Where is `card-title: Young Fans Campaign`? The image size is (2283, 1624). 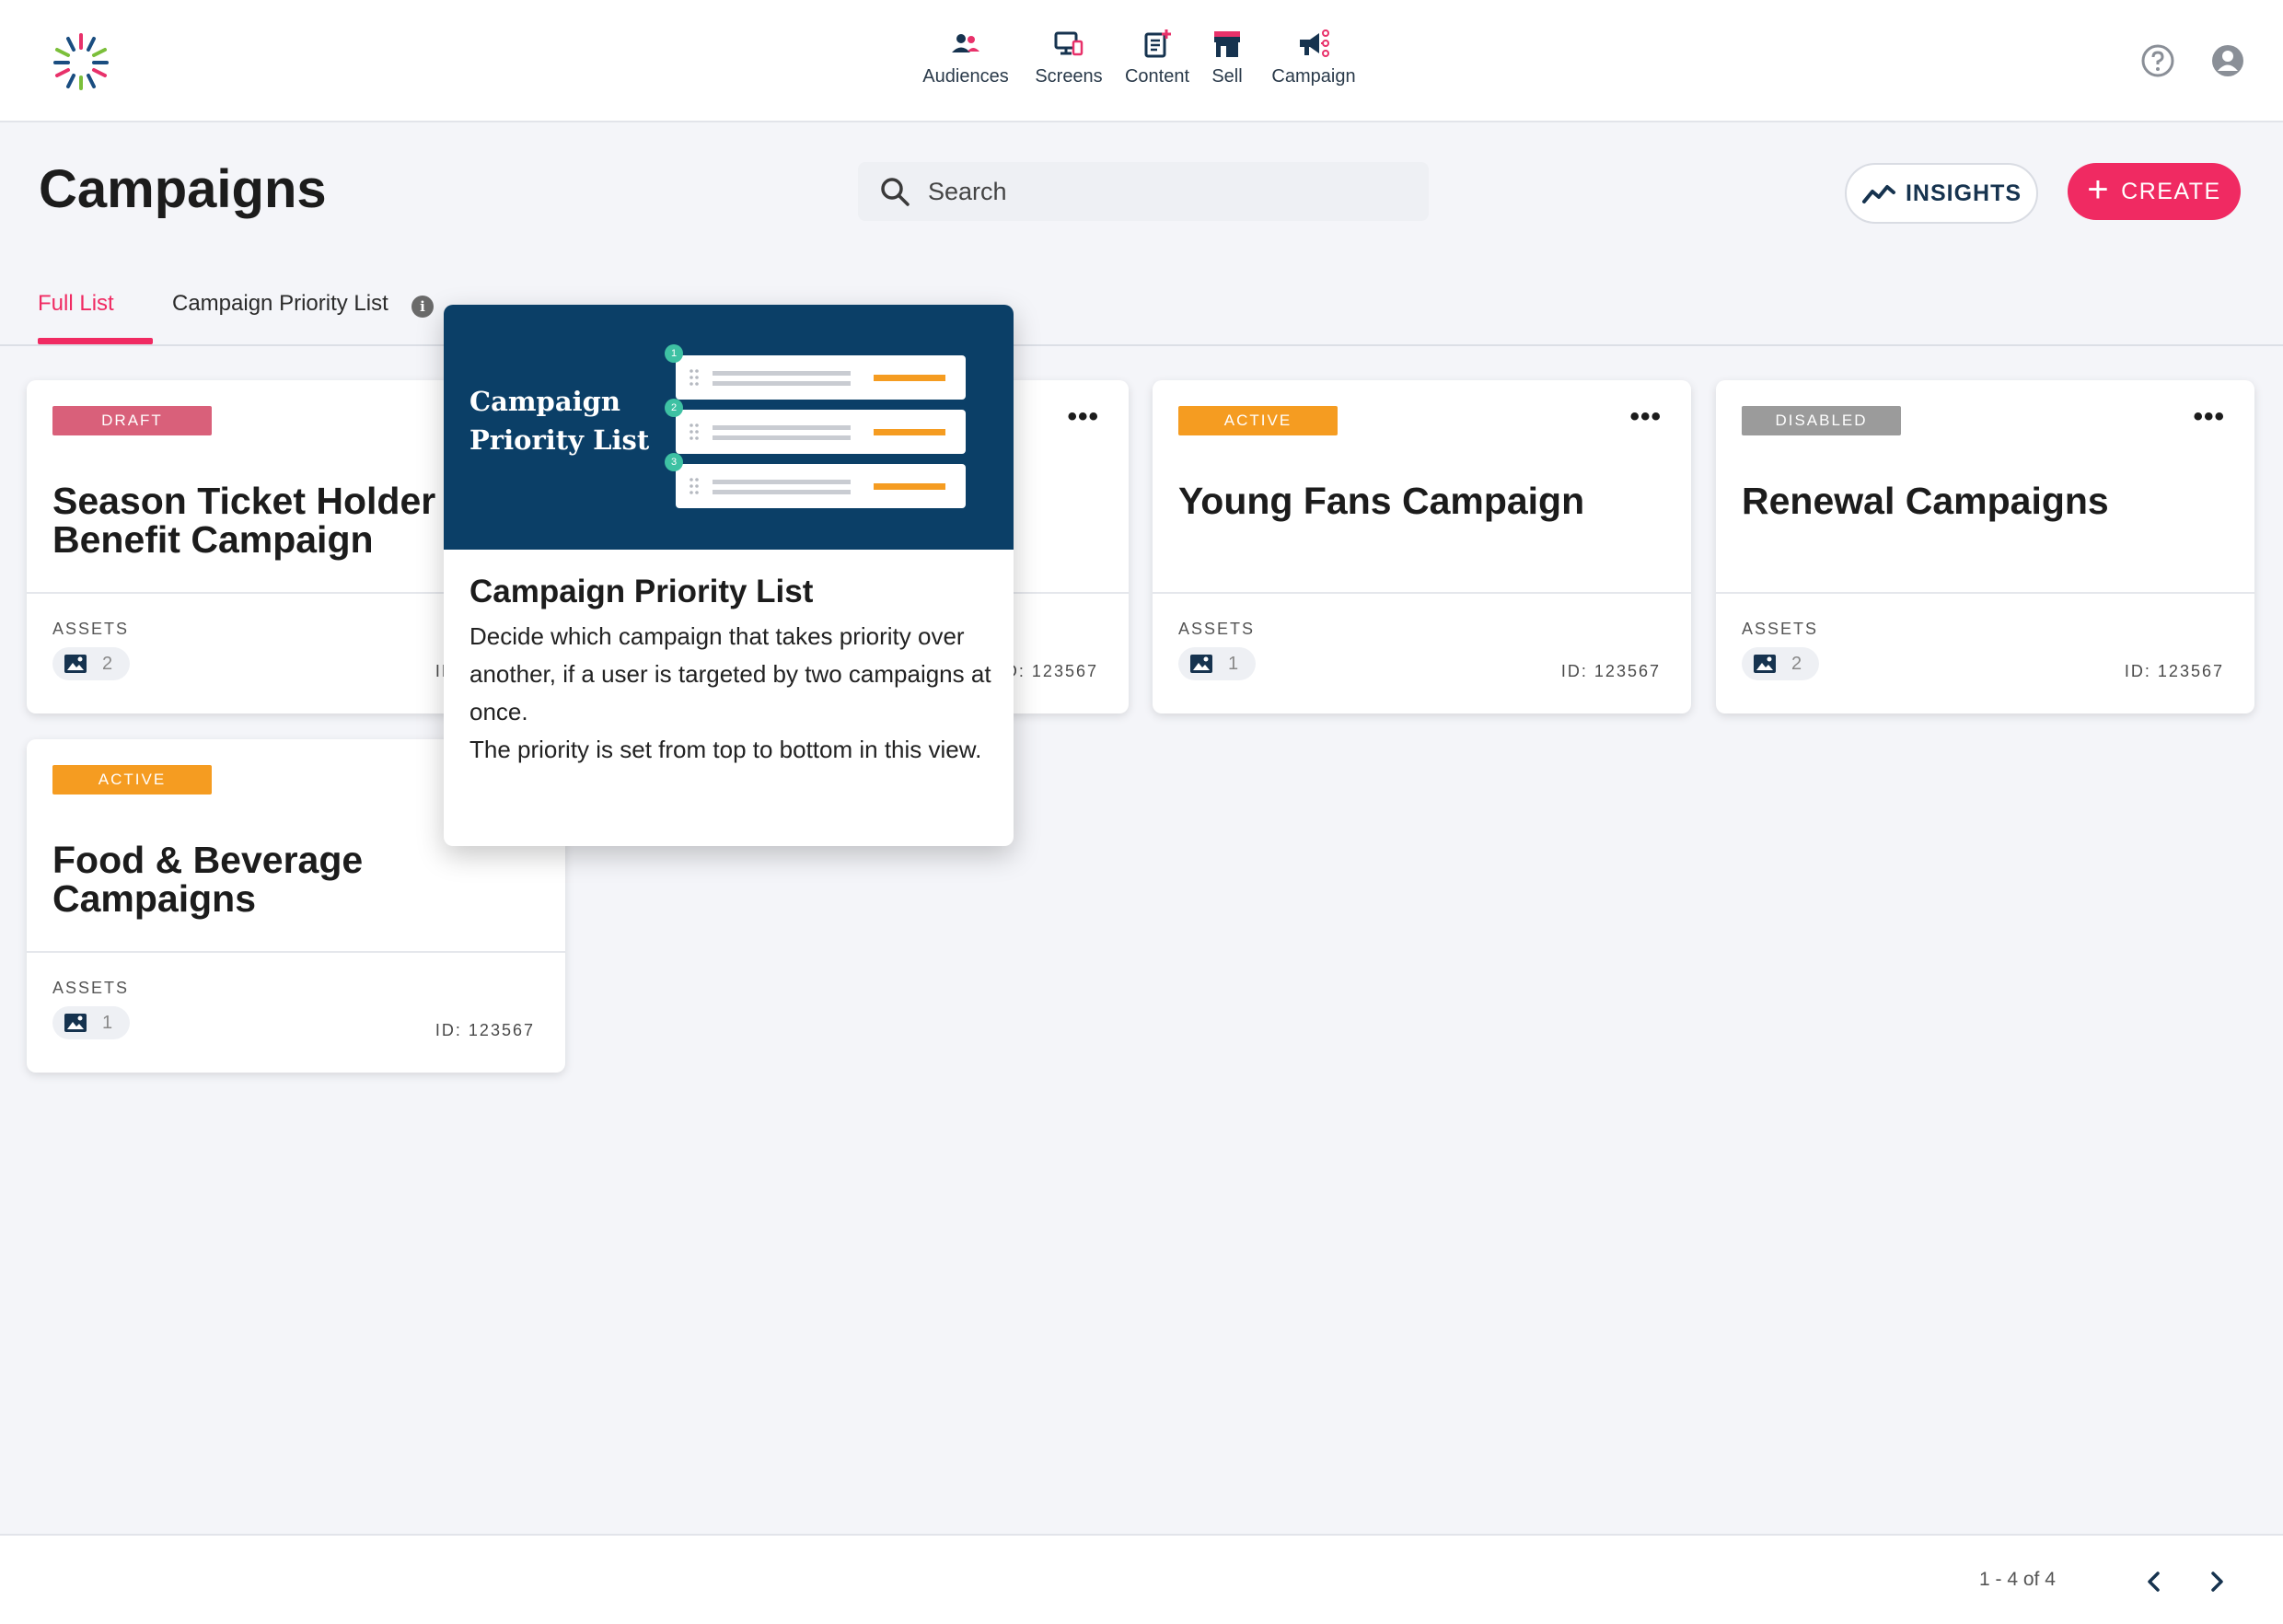 card-title: Young Fans Campaign is located at coordinates (1382, 501).